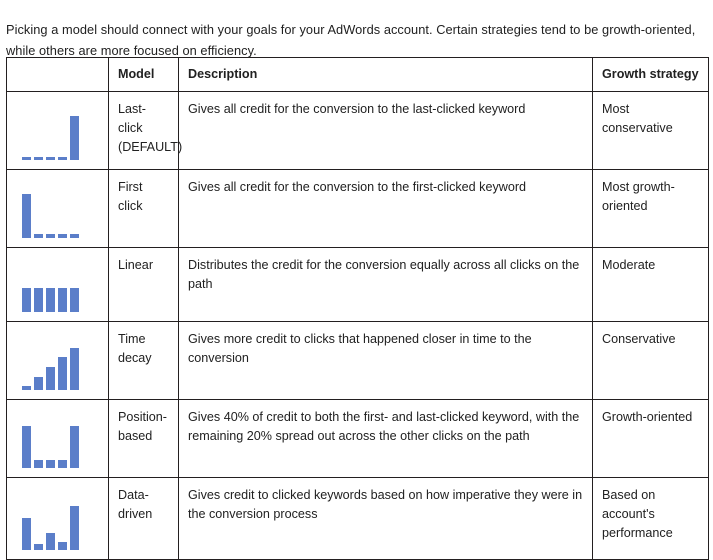 The width and height of the screenshot is (713, 560). Describe the element at coordinates (650, 438) in the screenshot. I see `growth-strategy-cell: Growth-oriented` at that location.